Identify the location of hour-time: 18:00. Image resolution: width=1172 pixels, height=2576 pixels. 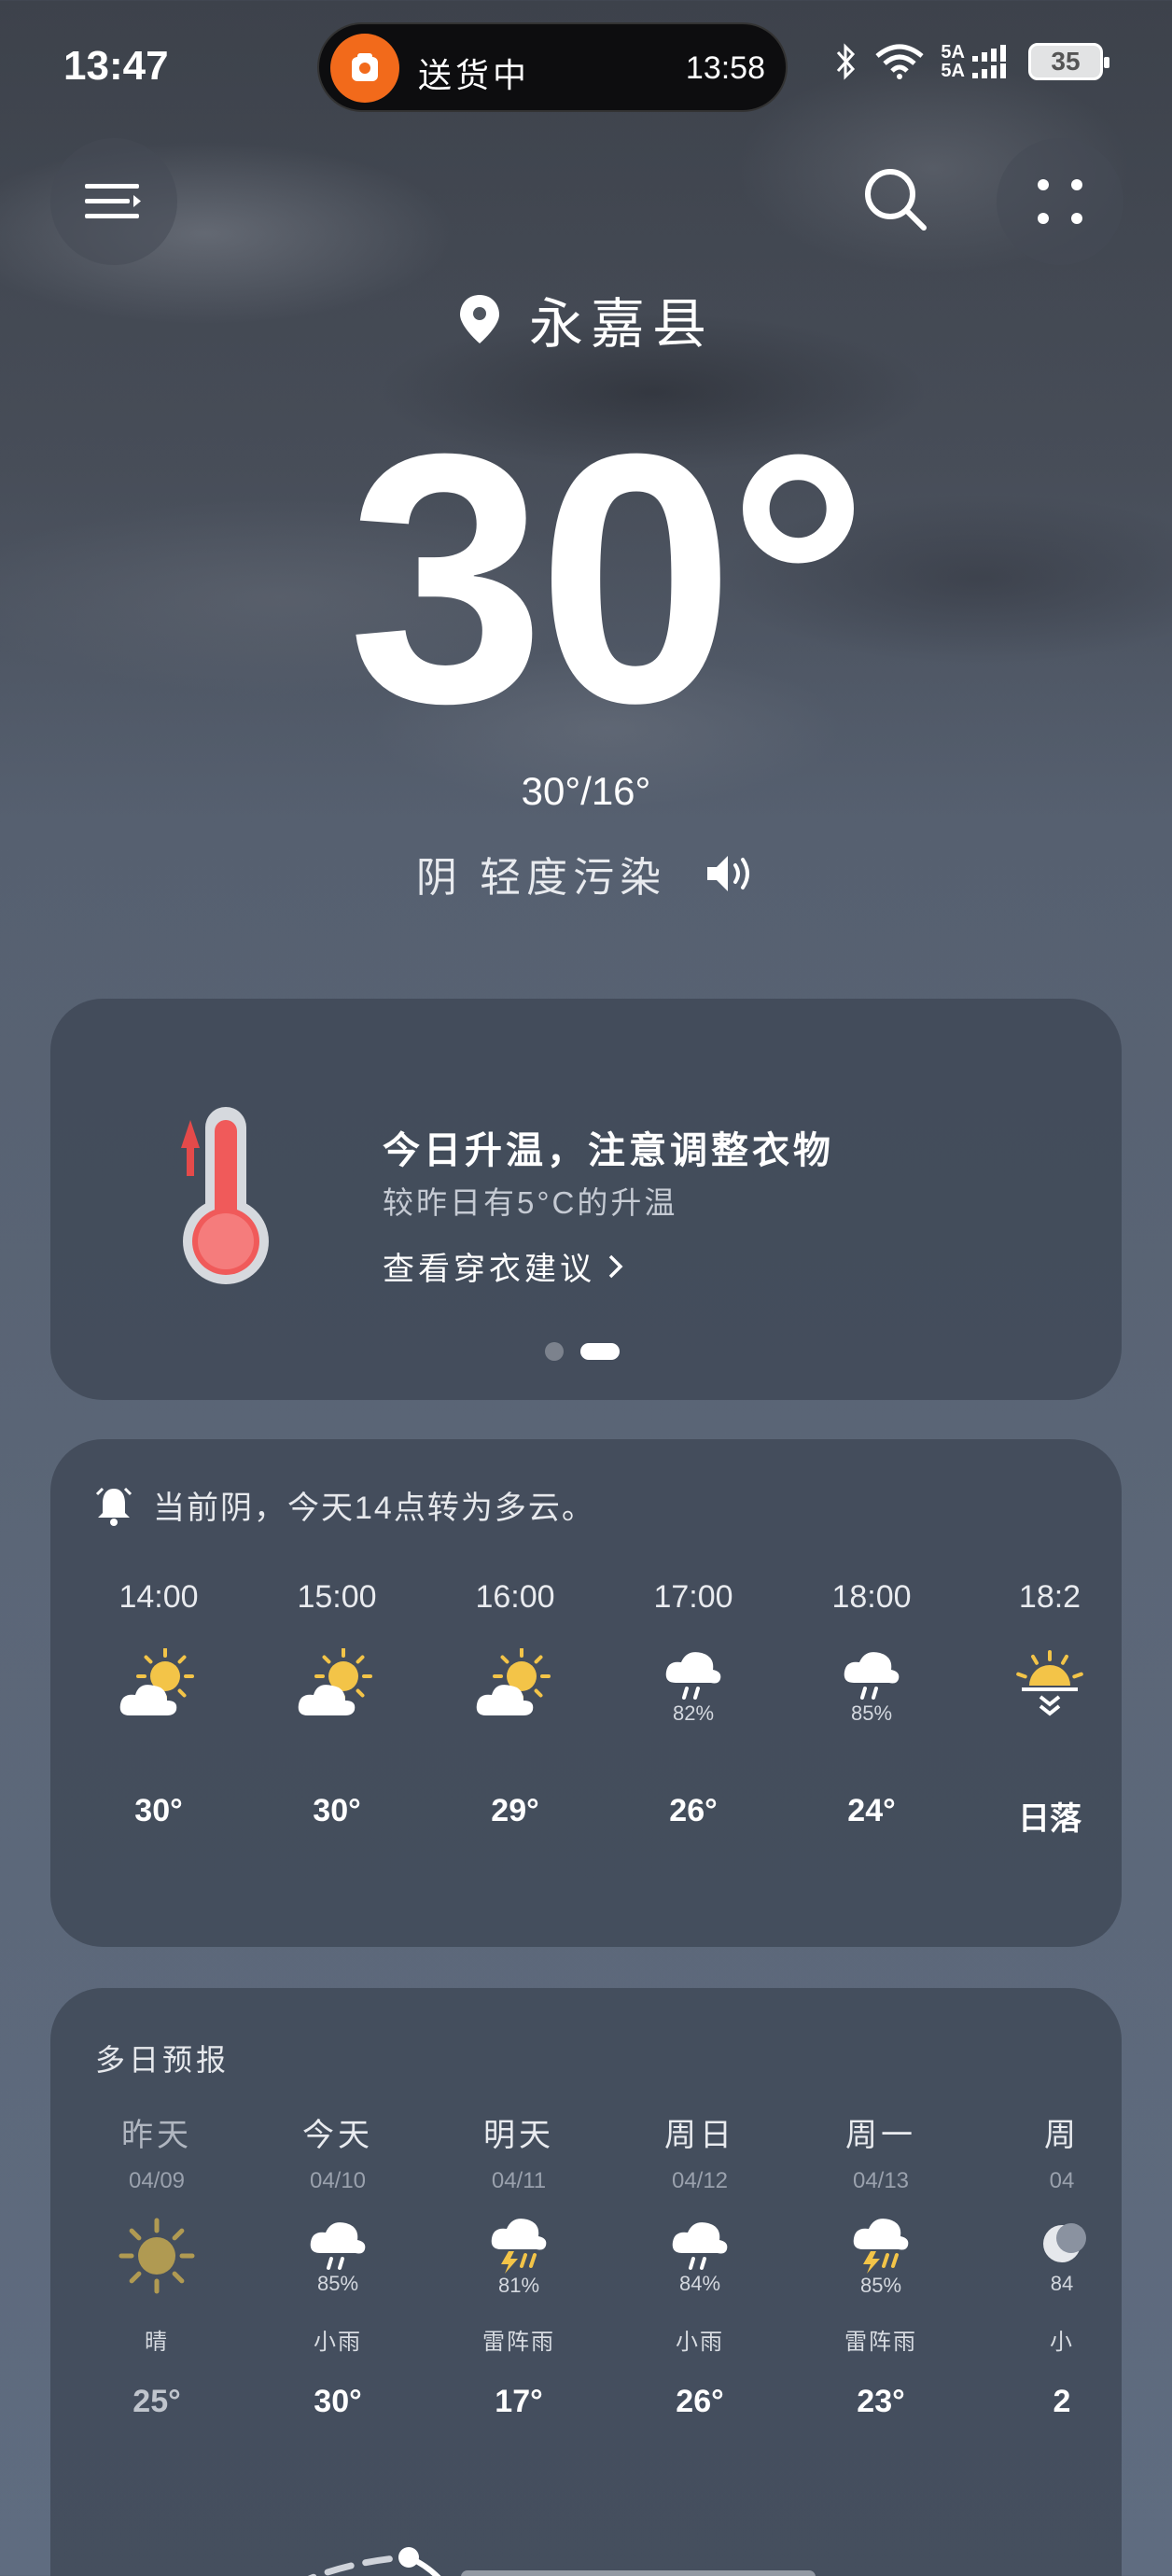
(871, 1597).